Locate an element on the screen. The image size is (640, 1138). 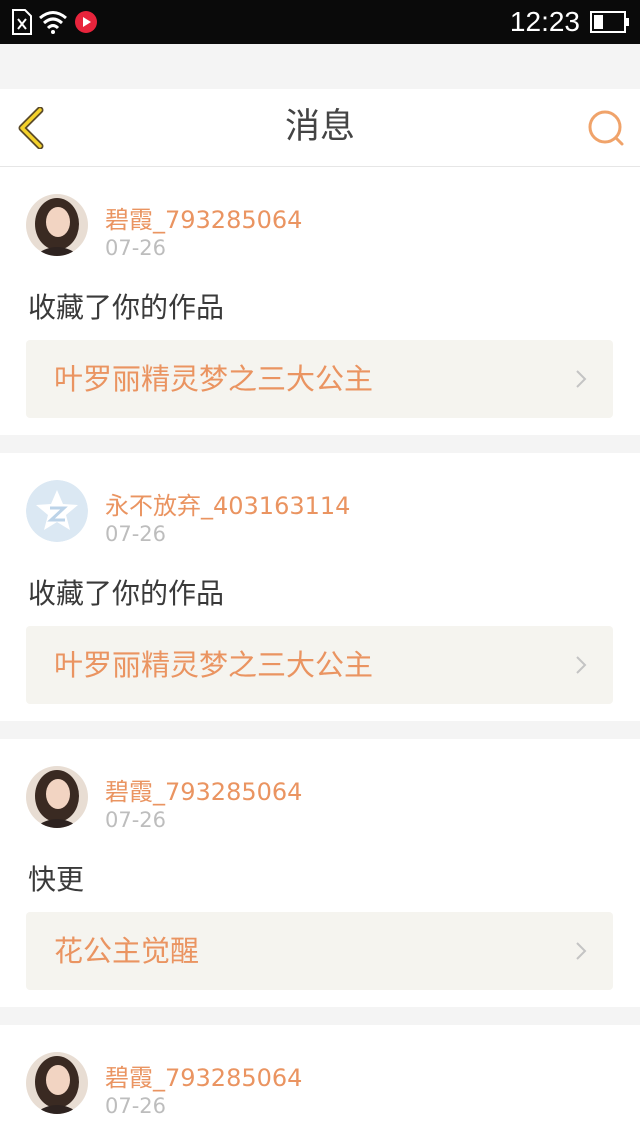
search-icon is located at coordinates (606, 128).